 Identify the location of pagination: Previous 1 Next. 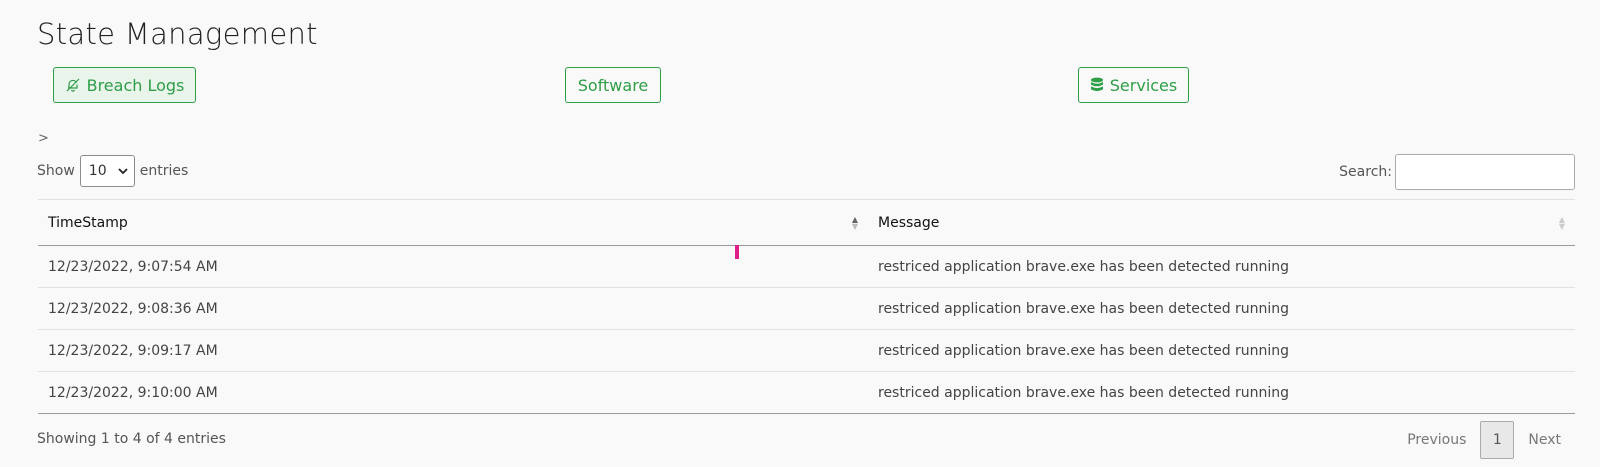
(1484, 440).